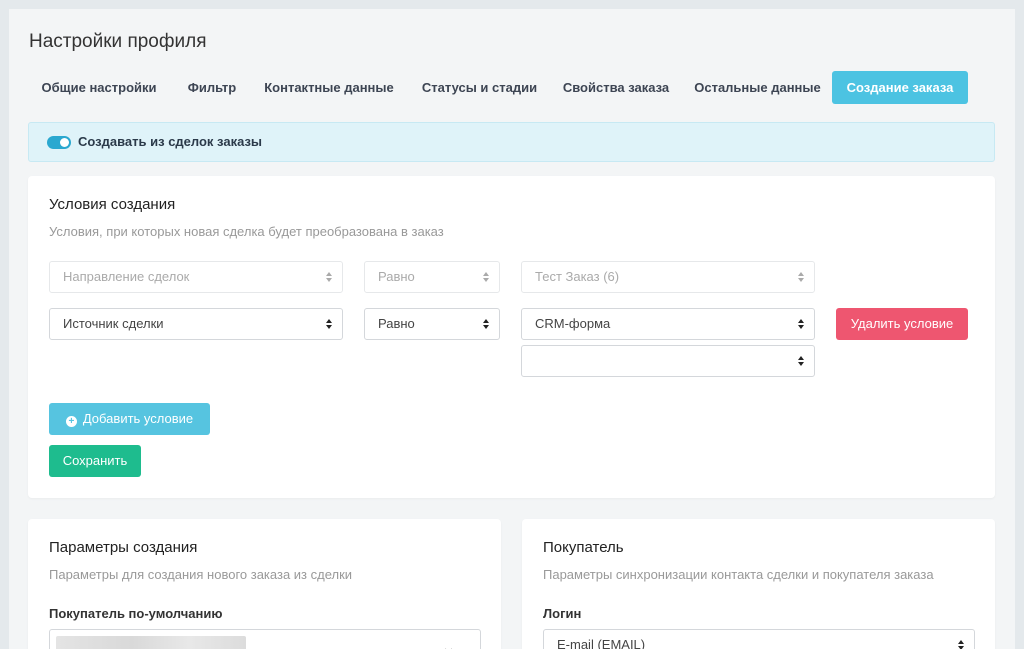  What do you see at coordinates (265, 639) in the screenshot?
I see `default-buyer-select: ✕` at bounding box center [265, 639].